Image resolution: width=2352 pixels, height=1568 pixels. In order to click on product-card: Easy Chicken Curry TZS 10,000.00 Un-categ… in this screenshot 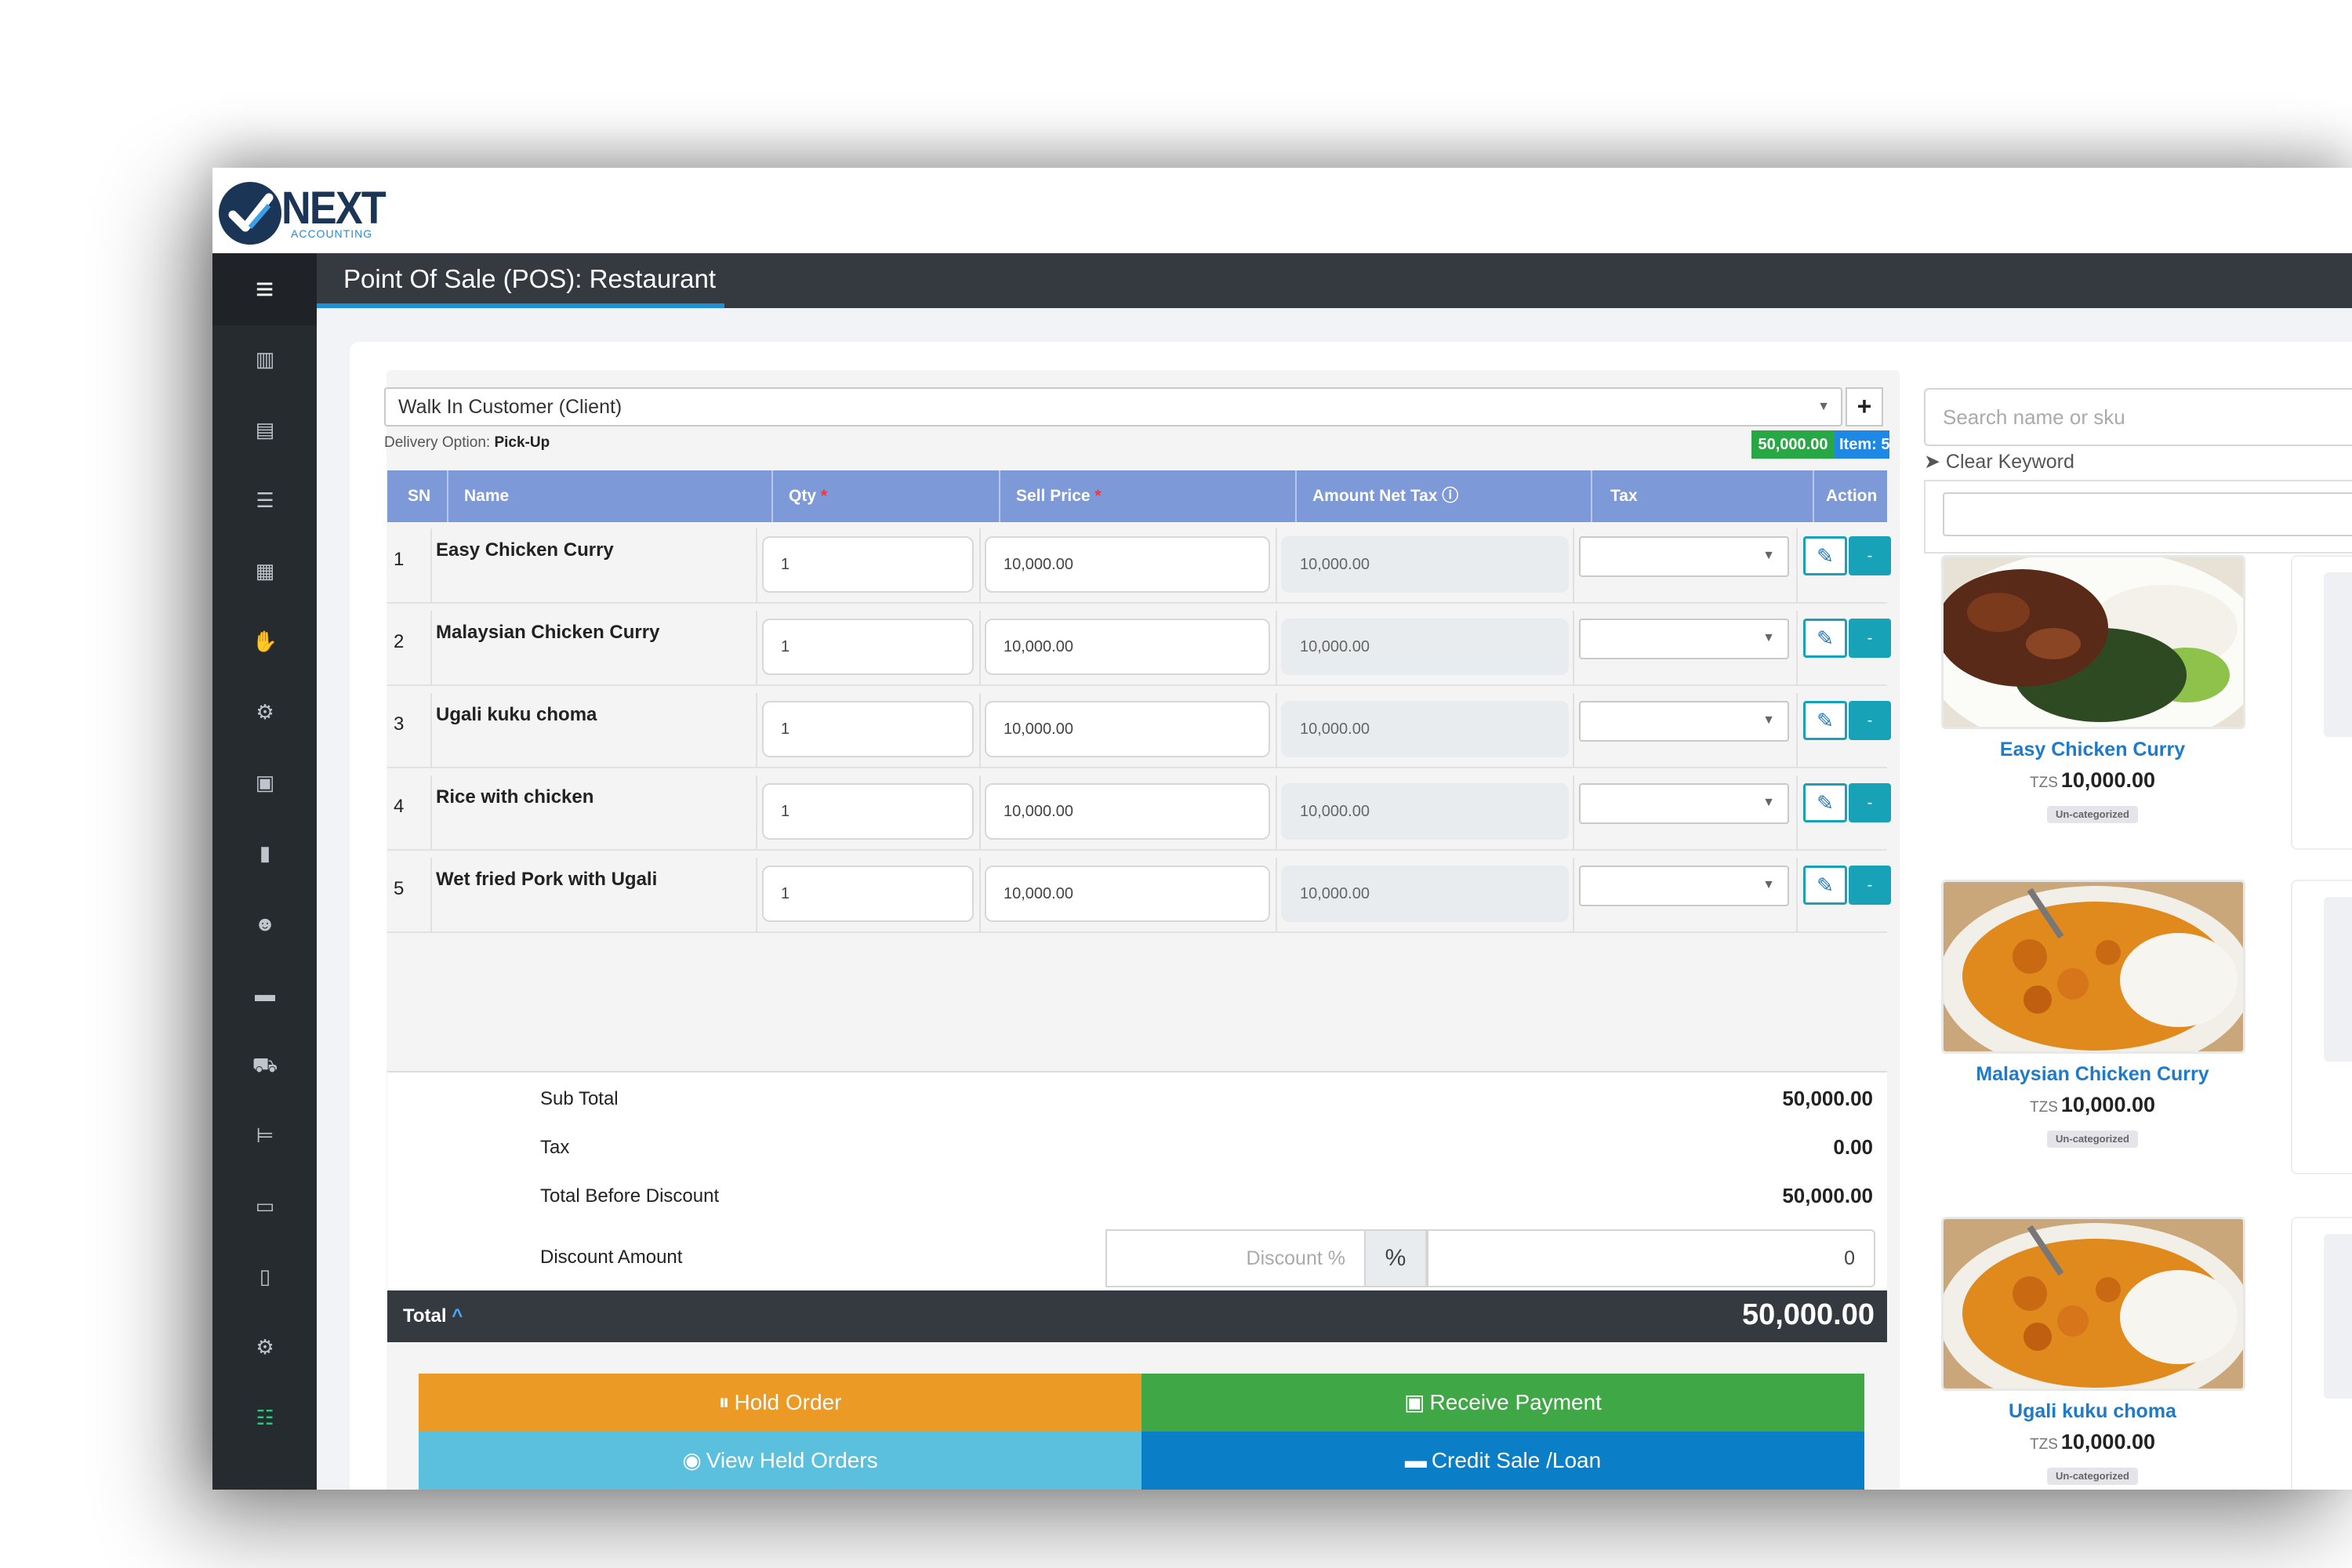, I will do `click(2084, 708)`.